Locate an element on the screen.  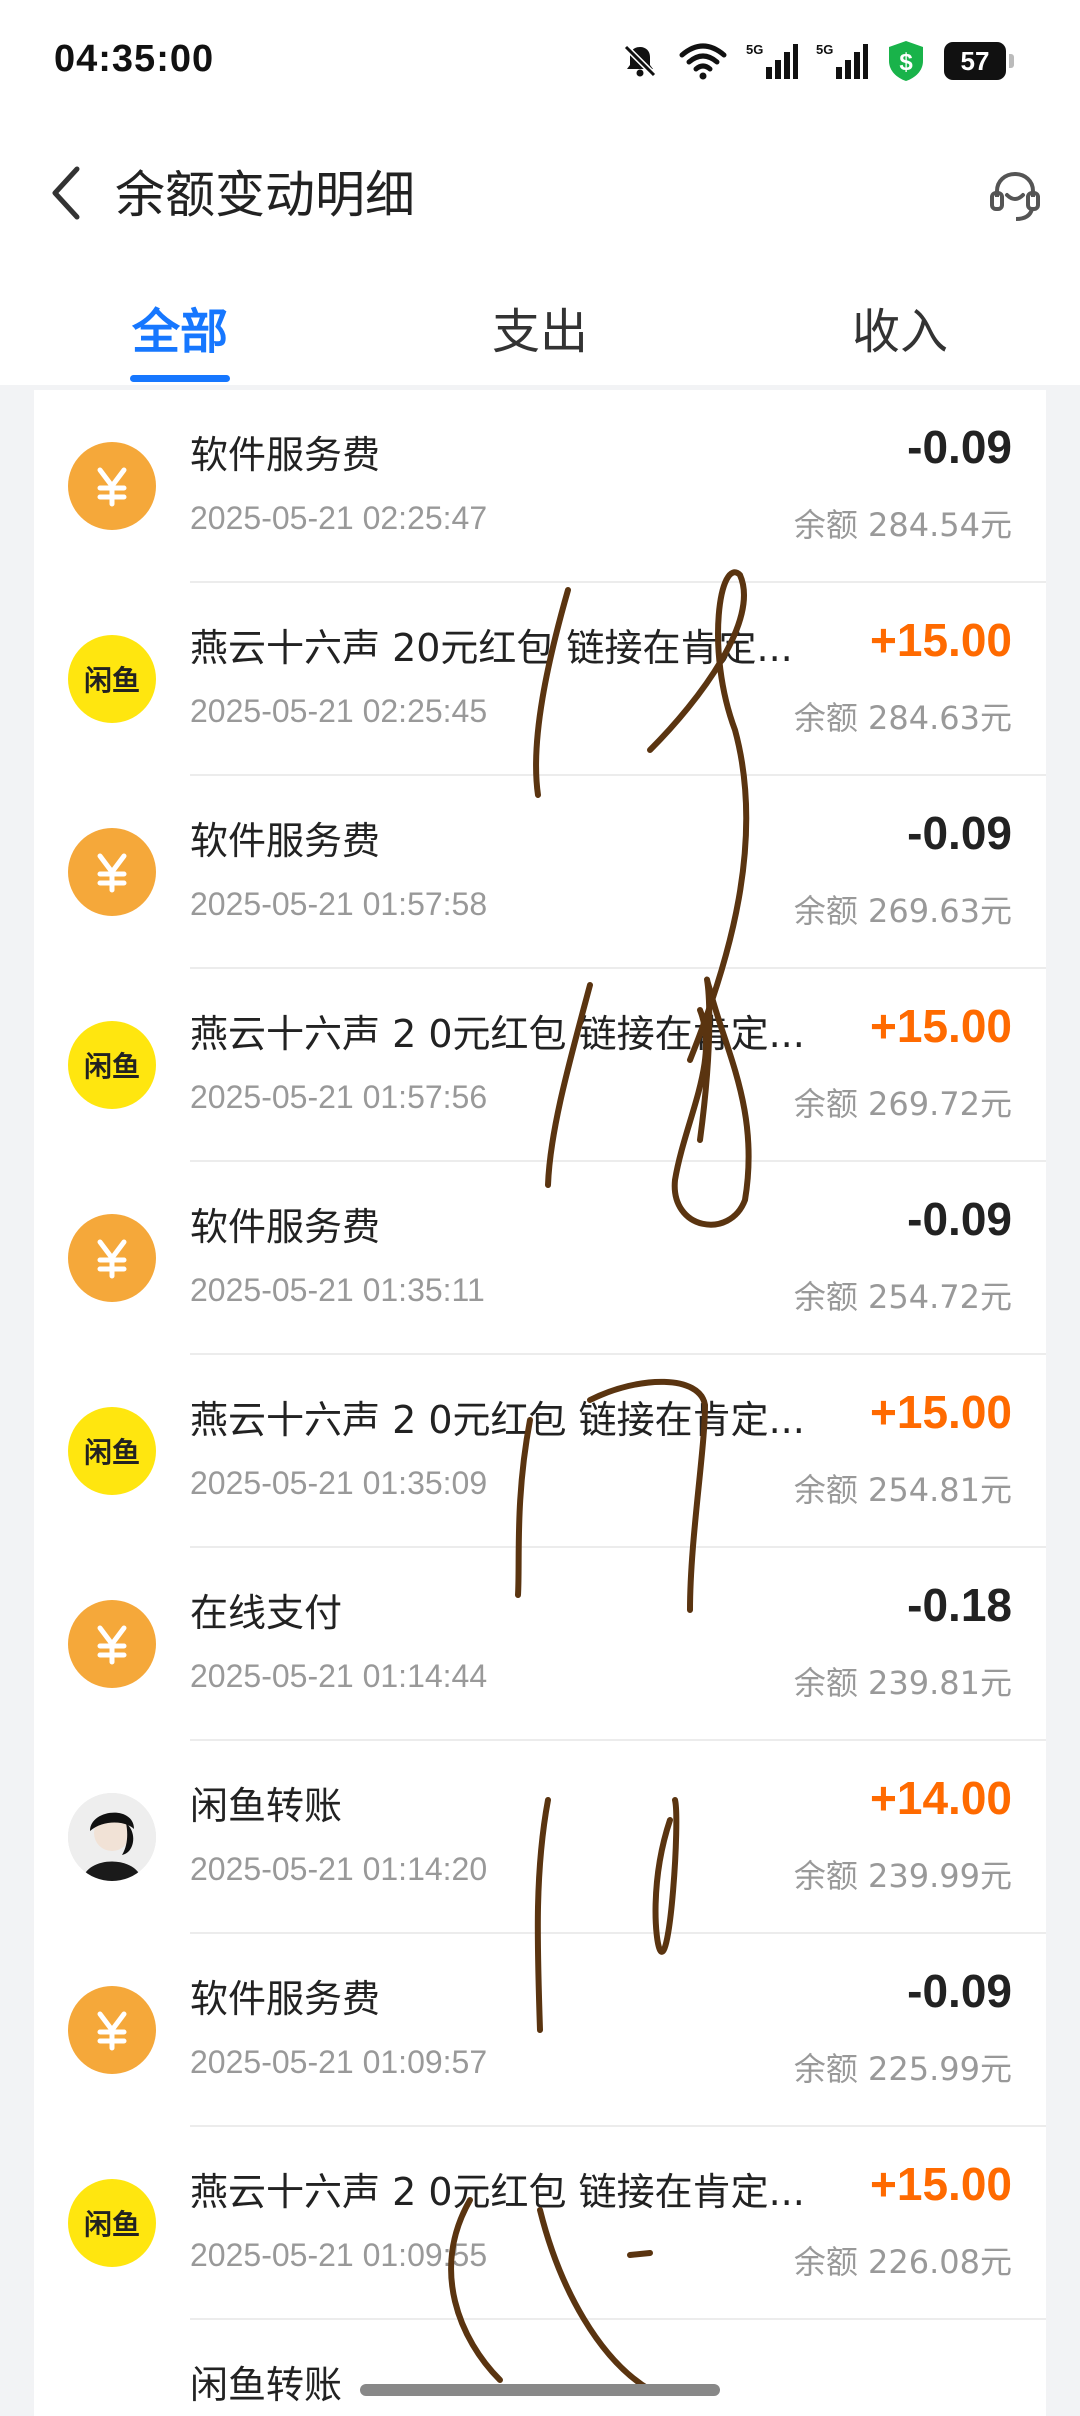
customer-service-icon is located at coordinates (1015, 197).